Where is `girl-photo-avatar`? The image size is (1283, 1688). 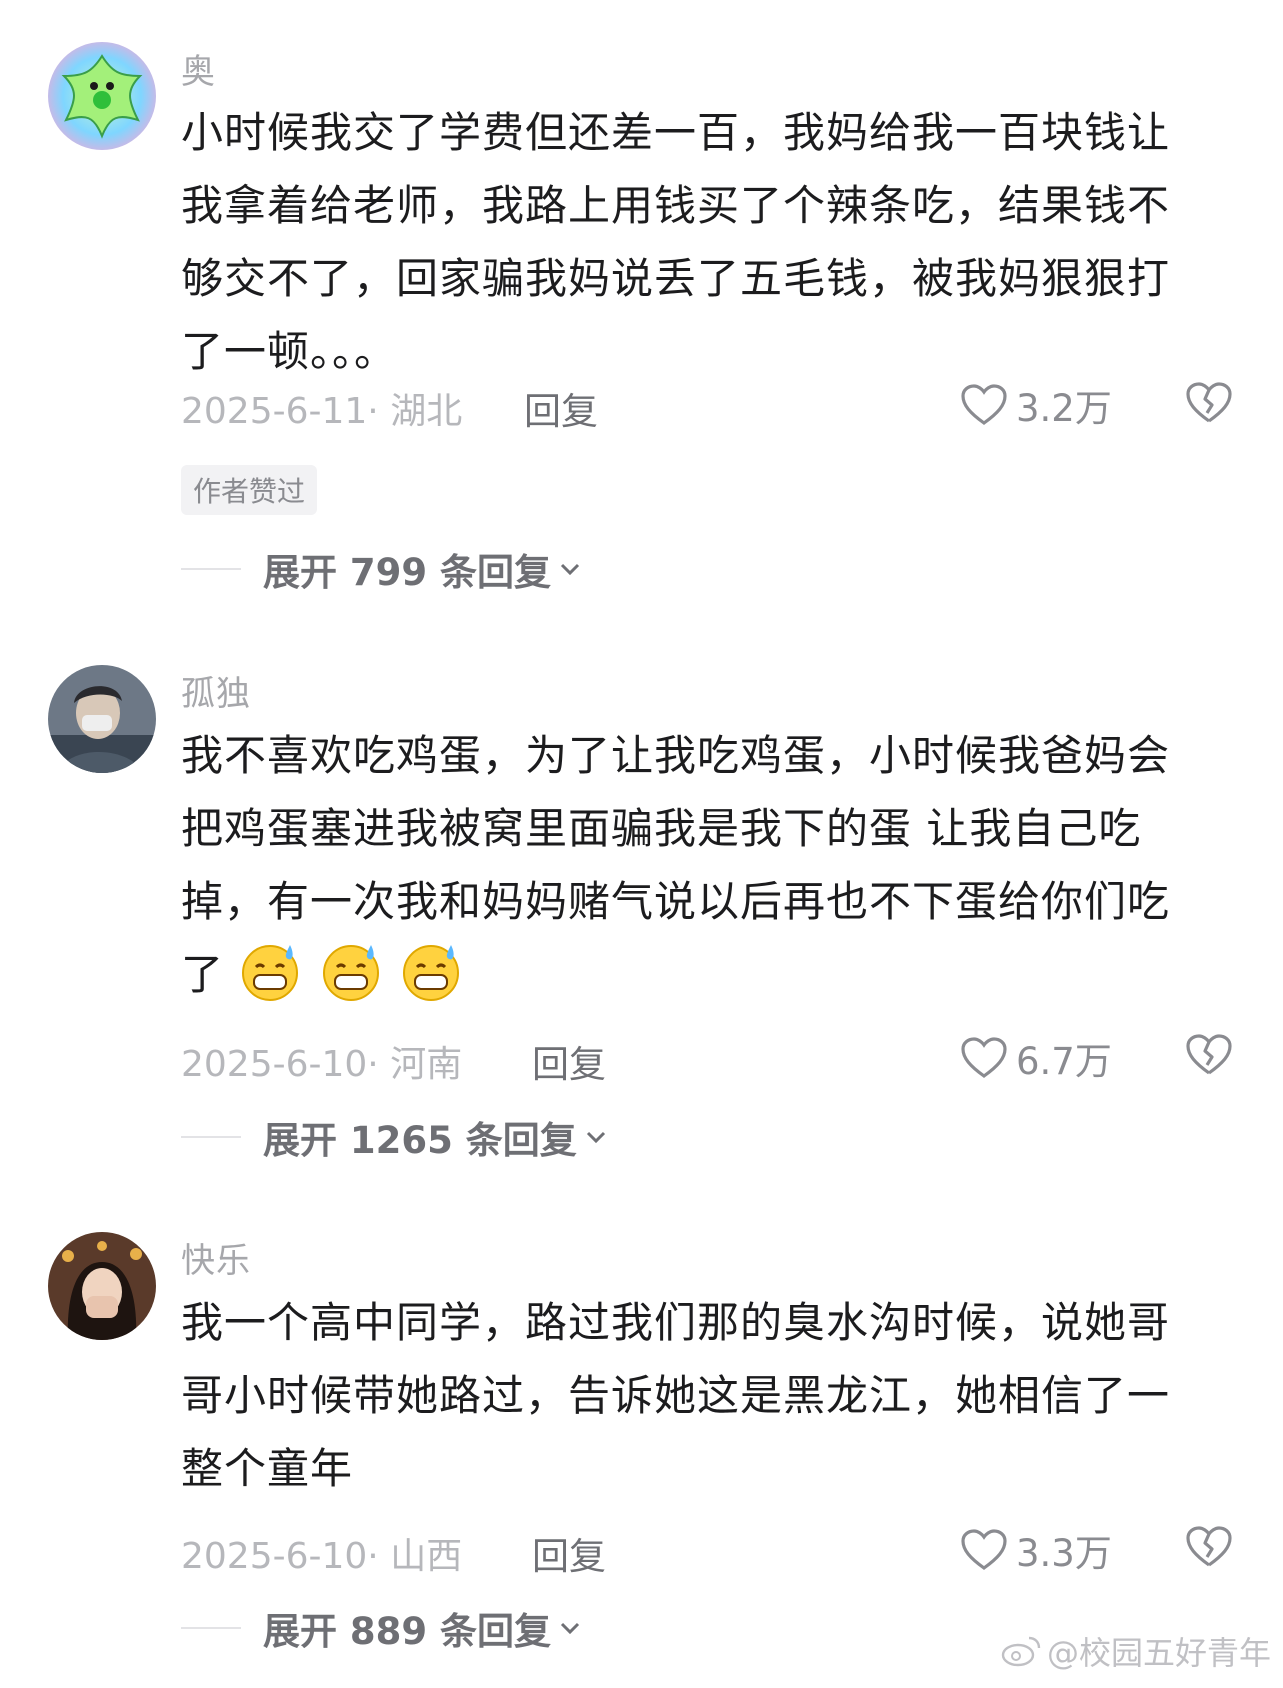 girl-photo-avatar is located at coordinates (102, 1286).